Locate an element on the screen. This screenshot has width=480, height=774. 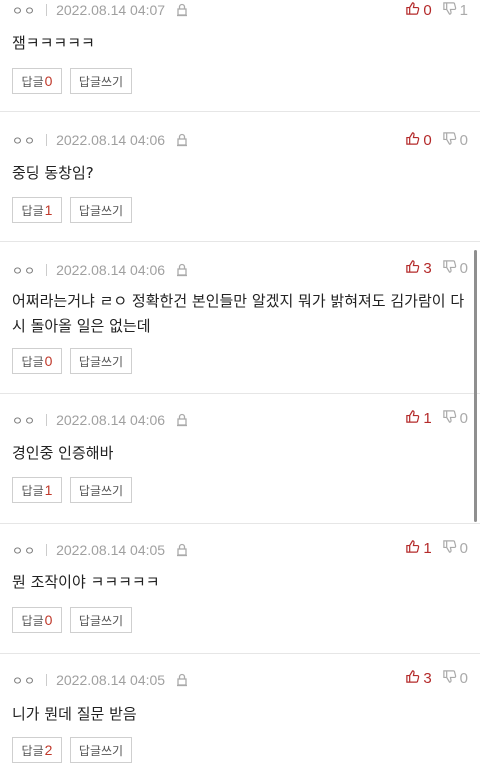
comment-text: 뭔 조작이야 ㅋㅋㅋㅋㅋ is located at coordinates (86, 582).